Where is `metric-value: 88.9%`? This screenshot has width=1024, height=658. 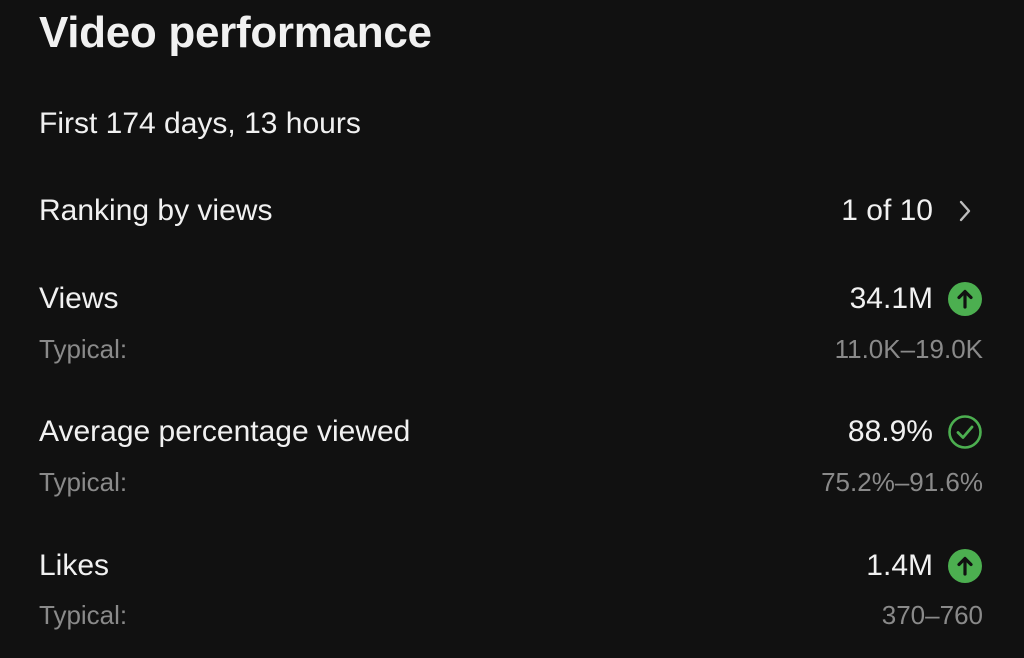
metric-value: 88.9% is located at coordinates (890, 431).